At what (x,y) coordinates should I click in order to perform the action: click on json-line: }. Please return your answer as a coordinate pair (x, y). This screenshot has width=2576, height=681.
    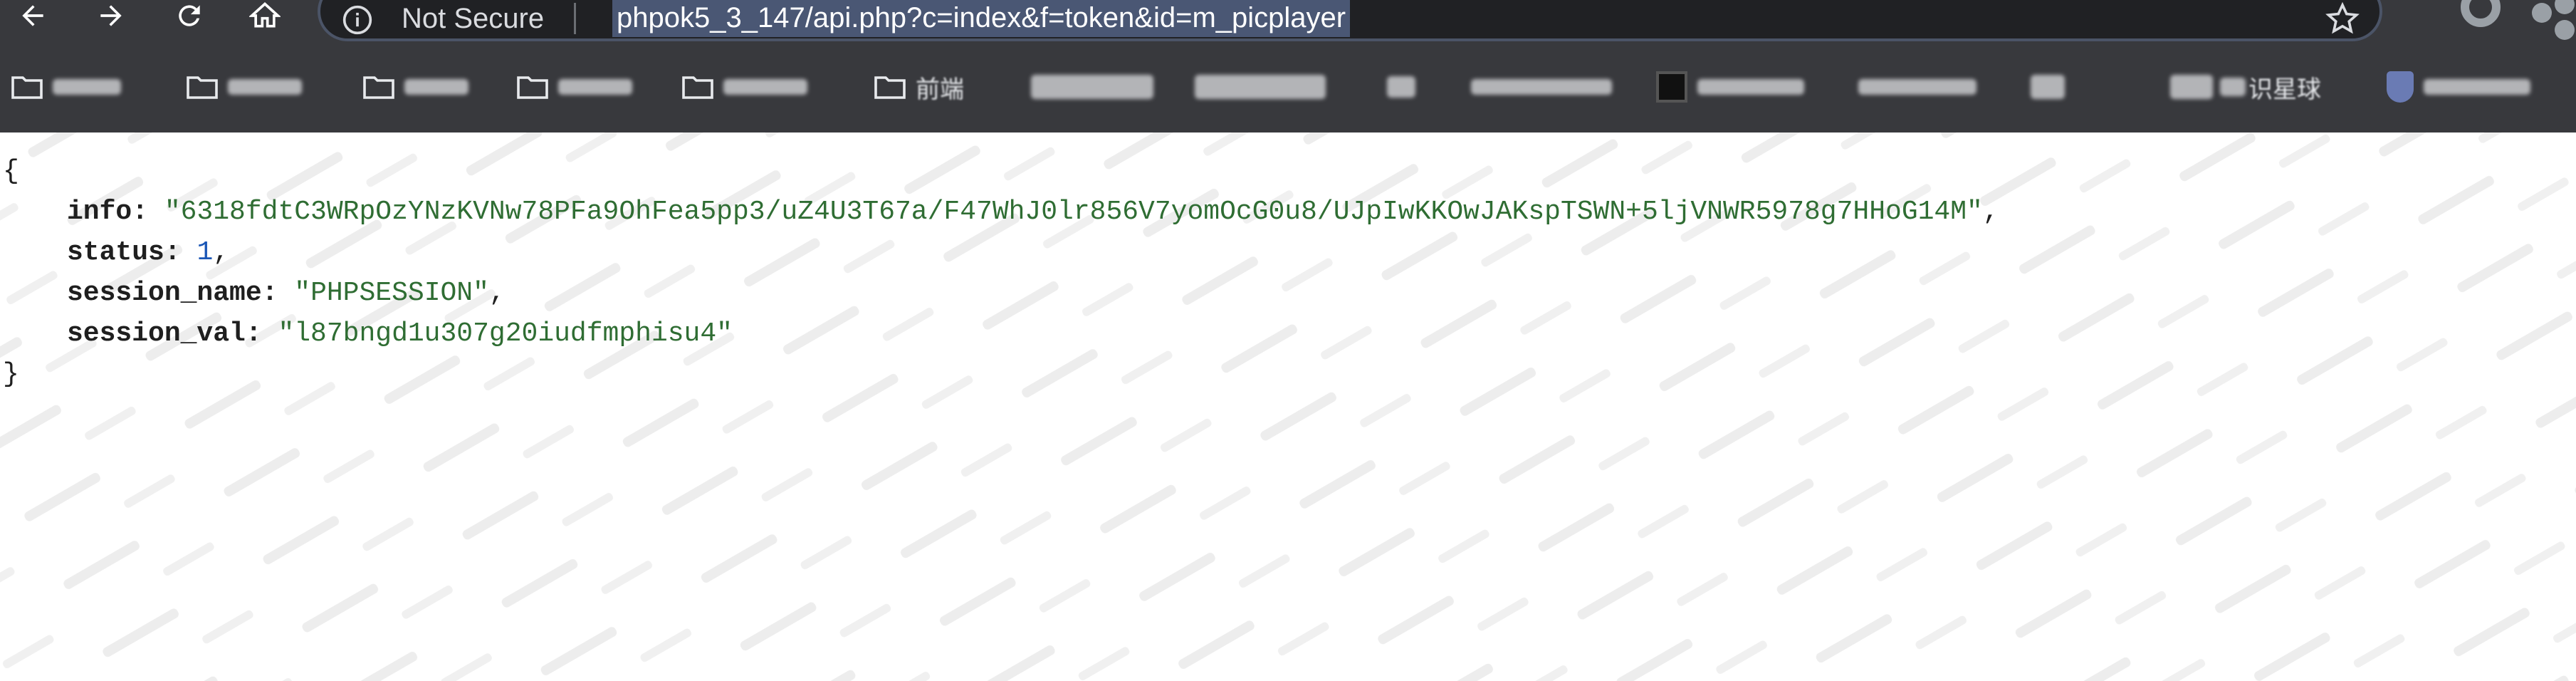
    Looking at the image, I should click on (999, 374).